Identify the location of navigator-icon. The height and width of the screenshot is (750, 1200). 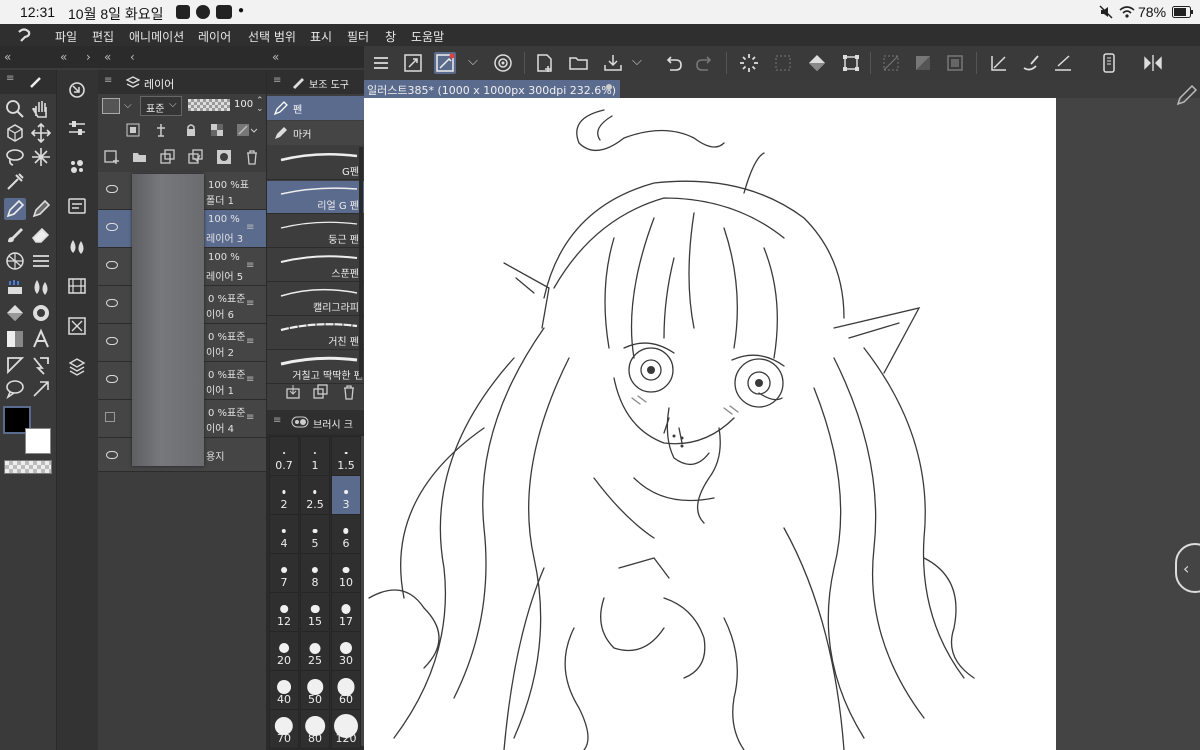
(77, 90).